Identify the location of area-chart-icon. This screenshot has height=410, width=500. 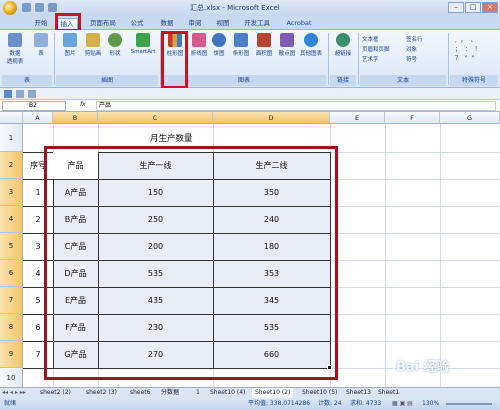
(264, 40).